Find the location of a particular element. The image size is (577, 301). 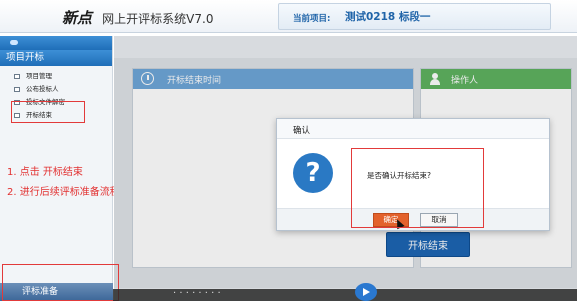

sidebar-top-bar is located at coordinates (56, 43).